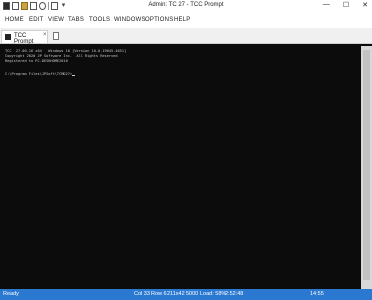 The image size is (372, 300). What do you see at coordinates (76, 20) in the screenshot?
I see `menu-tabs: TABS` at bounding box center [76, 20].